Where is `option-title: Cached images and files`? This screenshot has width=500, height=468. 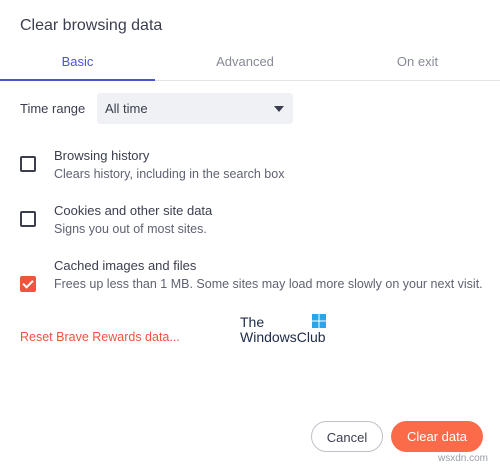
option-title: Cached images and files is located at coordinates (125, 265).